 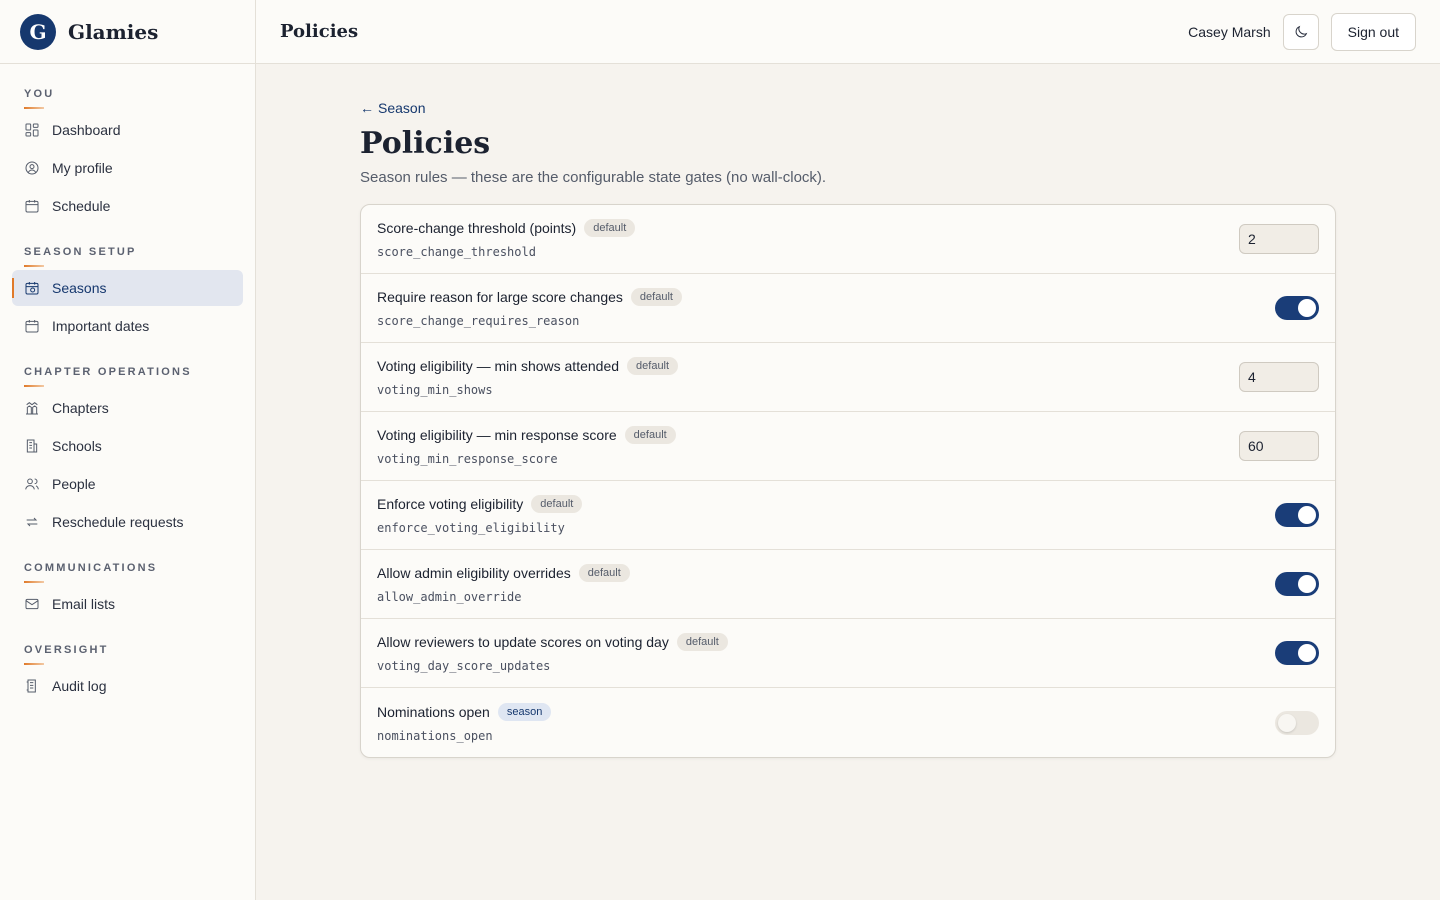 What do you see at coordinates (474, 573) in the screenshot?
I see `policy-title: Allow admin eligibility overrides` at bounding box center [474, 573].